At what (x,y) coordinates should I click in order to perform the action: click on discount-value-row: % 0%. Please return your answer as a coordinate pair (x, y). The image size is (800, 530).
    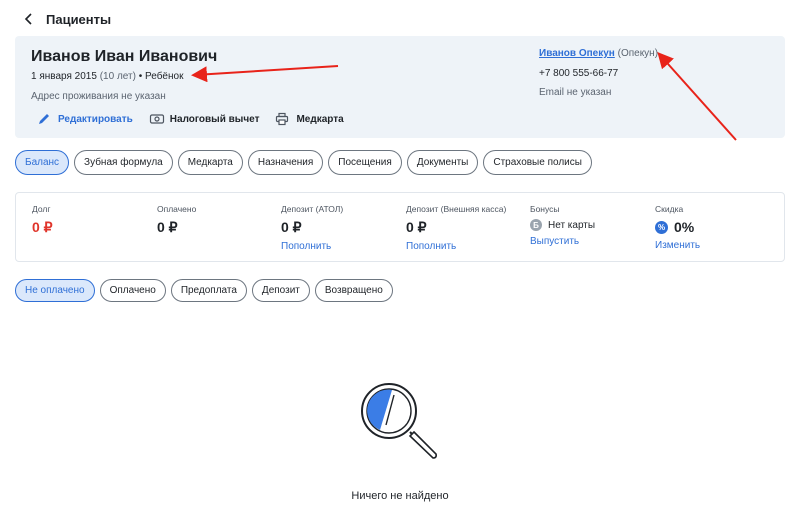
    Looking at the image, I should click on (677, 227).